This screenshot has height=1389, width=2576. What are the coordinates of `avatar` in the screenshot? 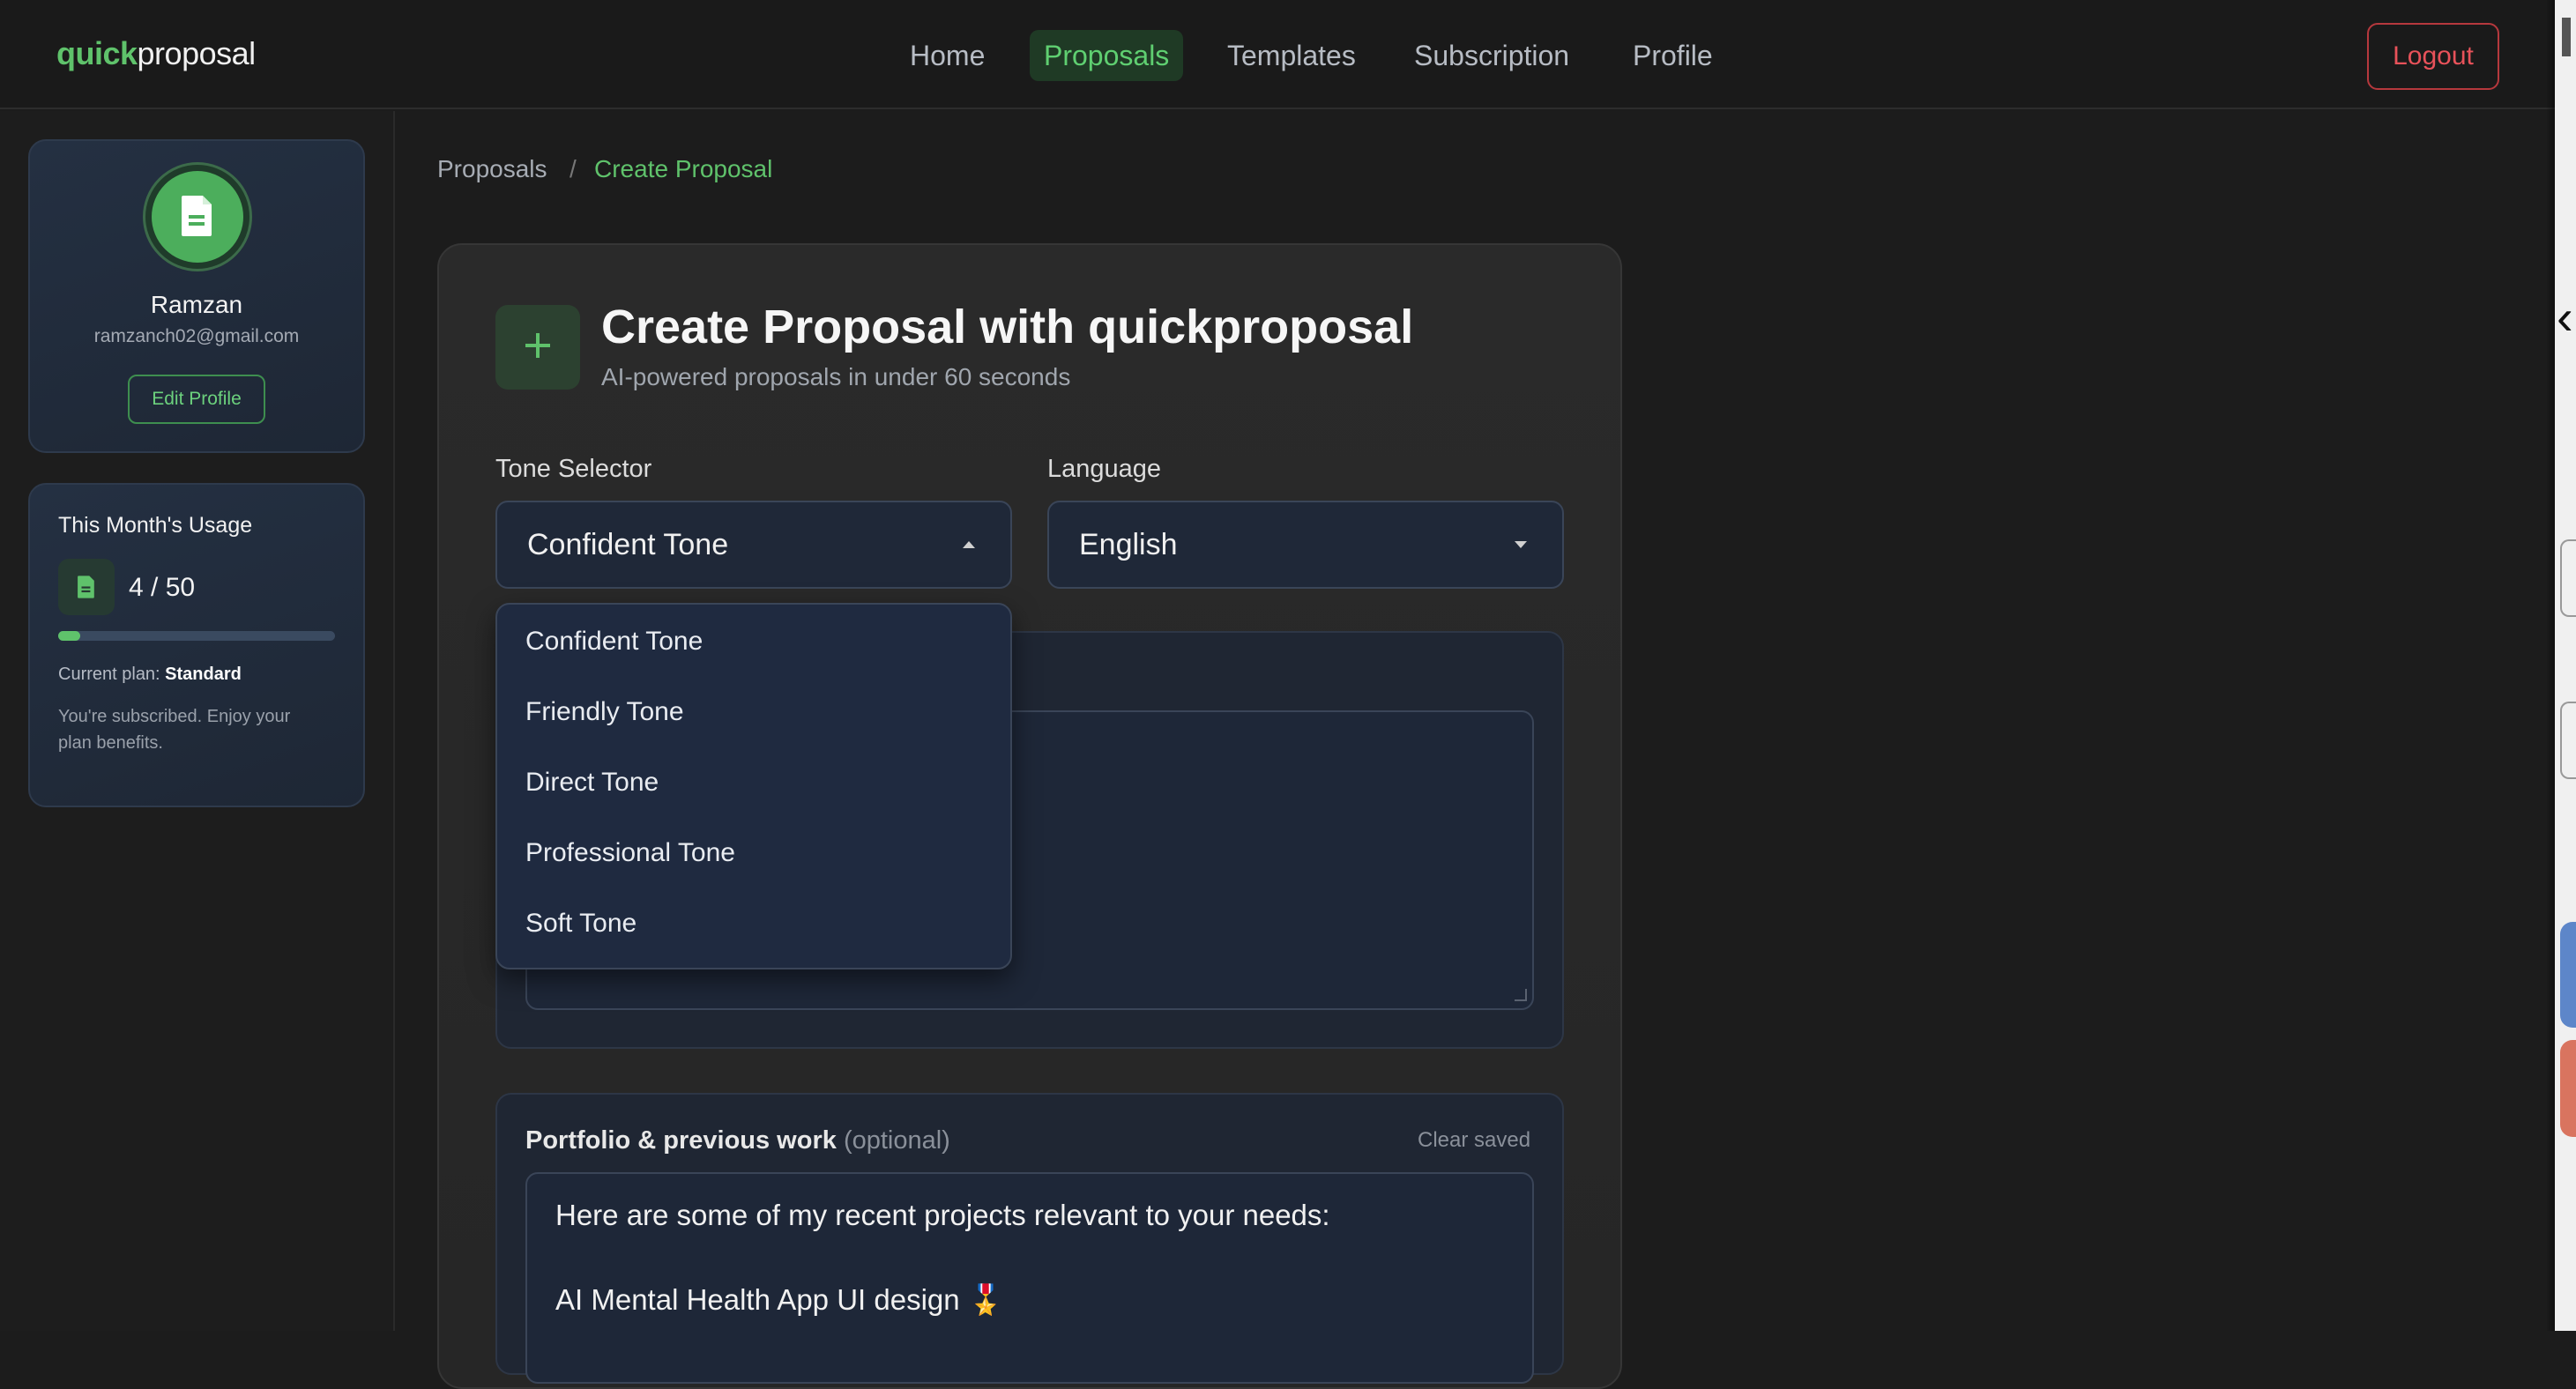 It's located at (197, 217).